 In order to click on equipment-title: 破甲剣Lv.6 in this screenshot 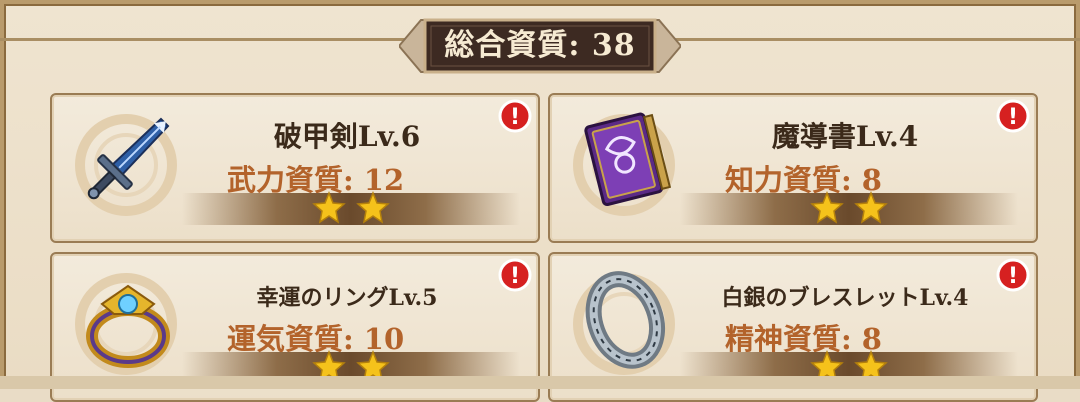, I will do `click(347, 136)`.